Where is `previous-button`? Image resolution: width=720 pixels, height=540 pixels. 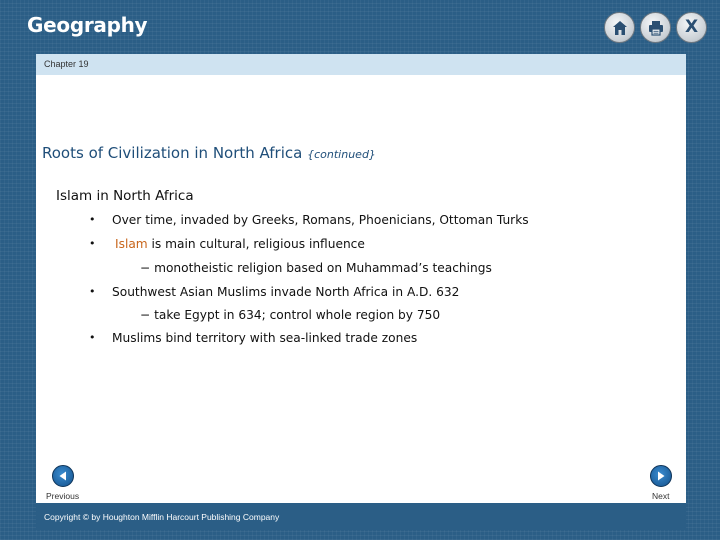
previous-button is located at coordinates (63, 476).